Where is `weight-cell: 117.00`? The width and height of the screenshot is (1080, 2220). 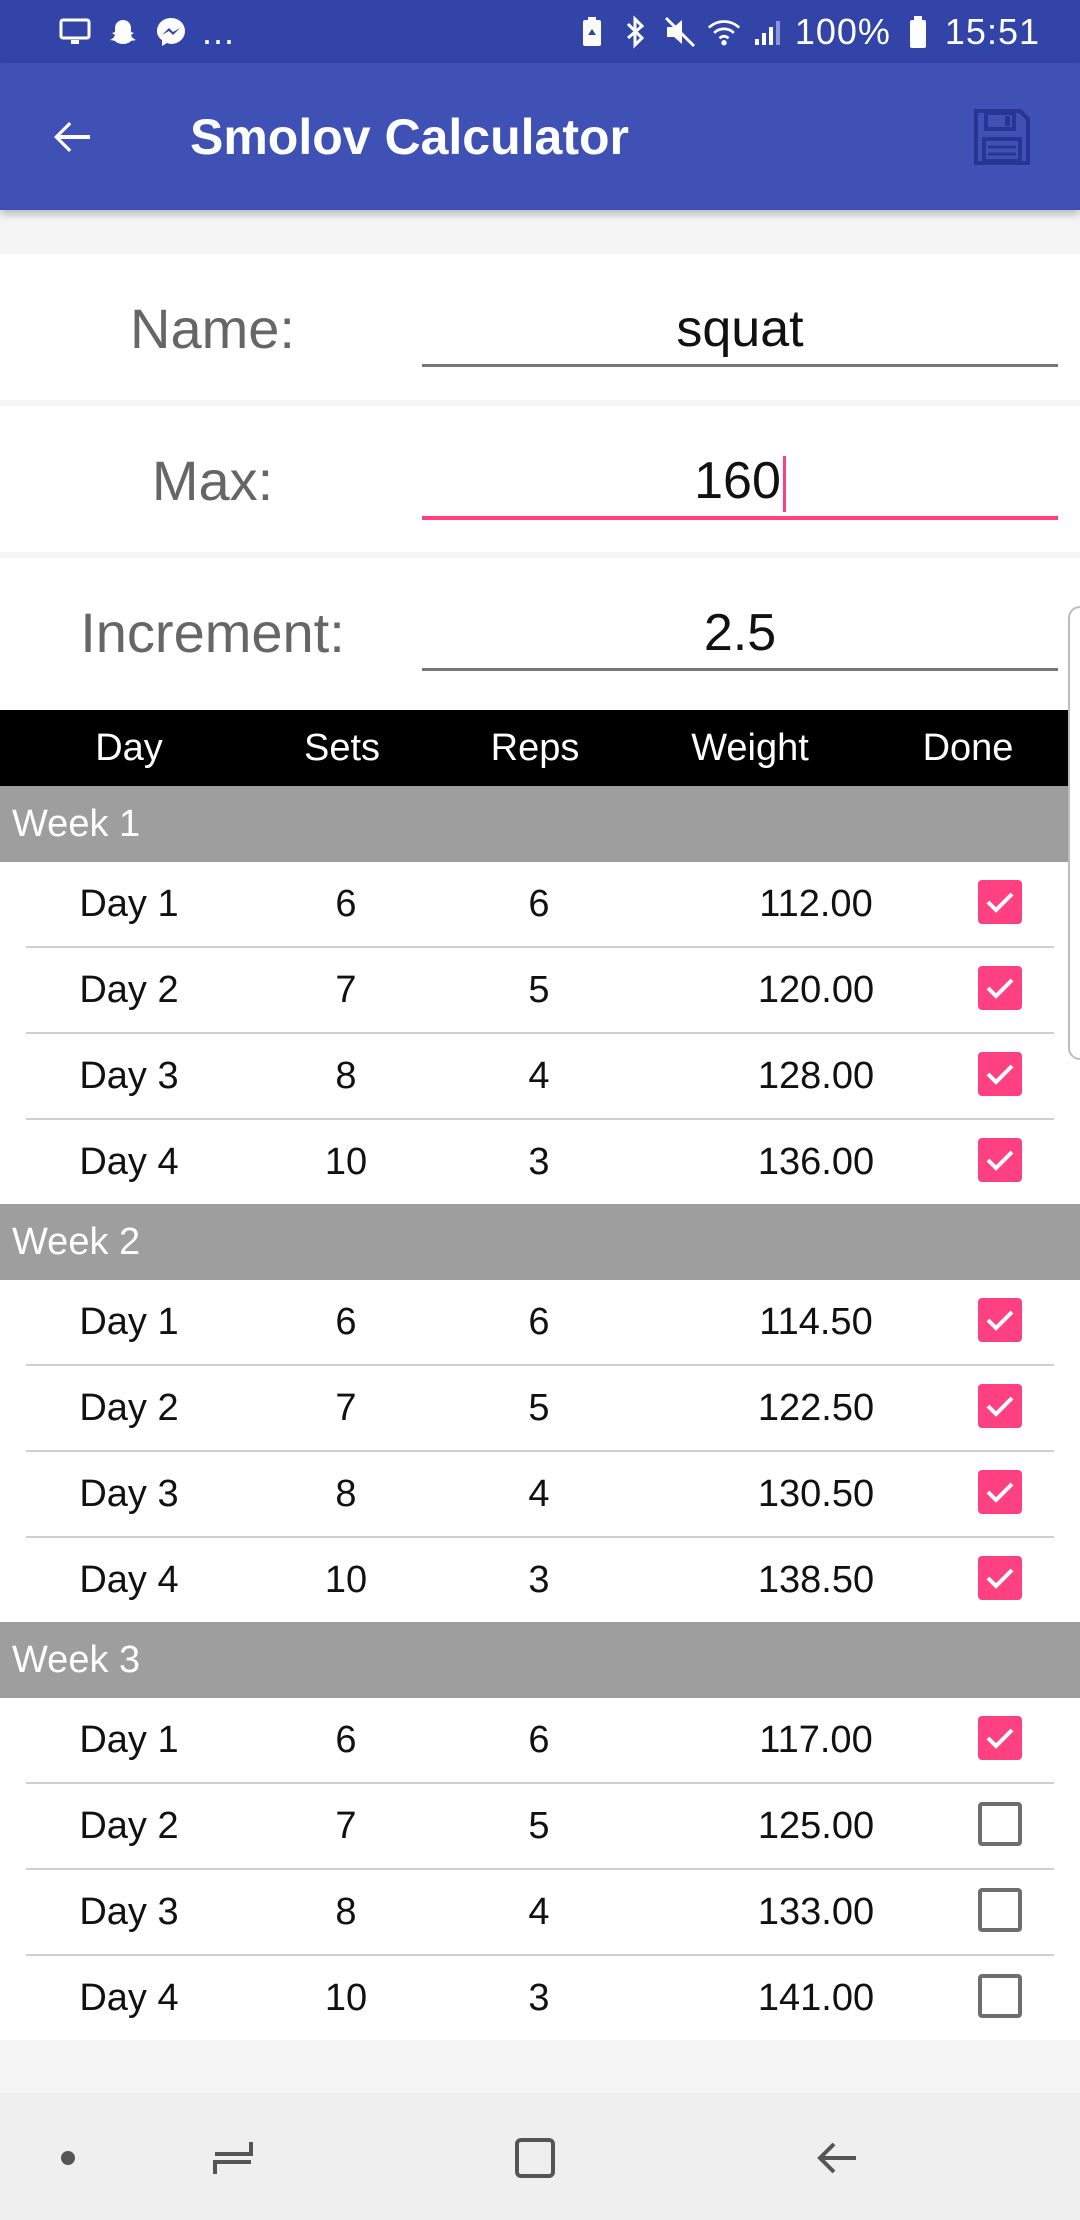
weight-cell: 117.00 is located at coordinates (816, 1740).